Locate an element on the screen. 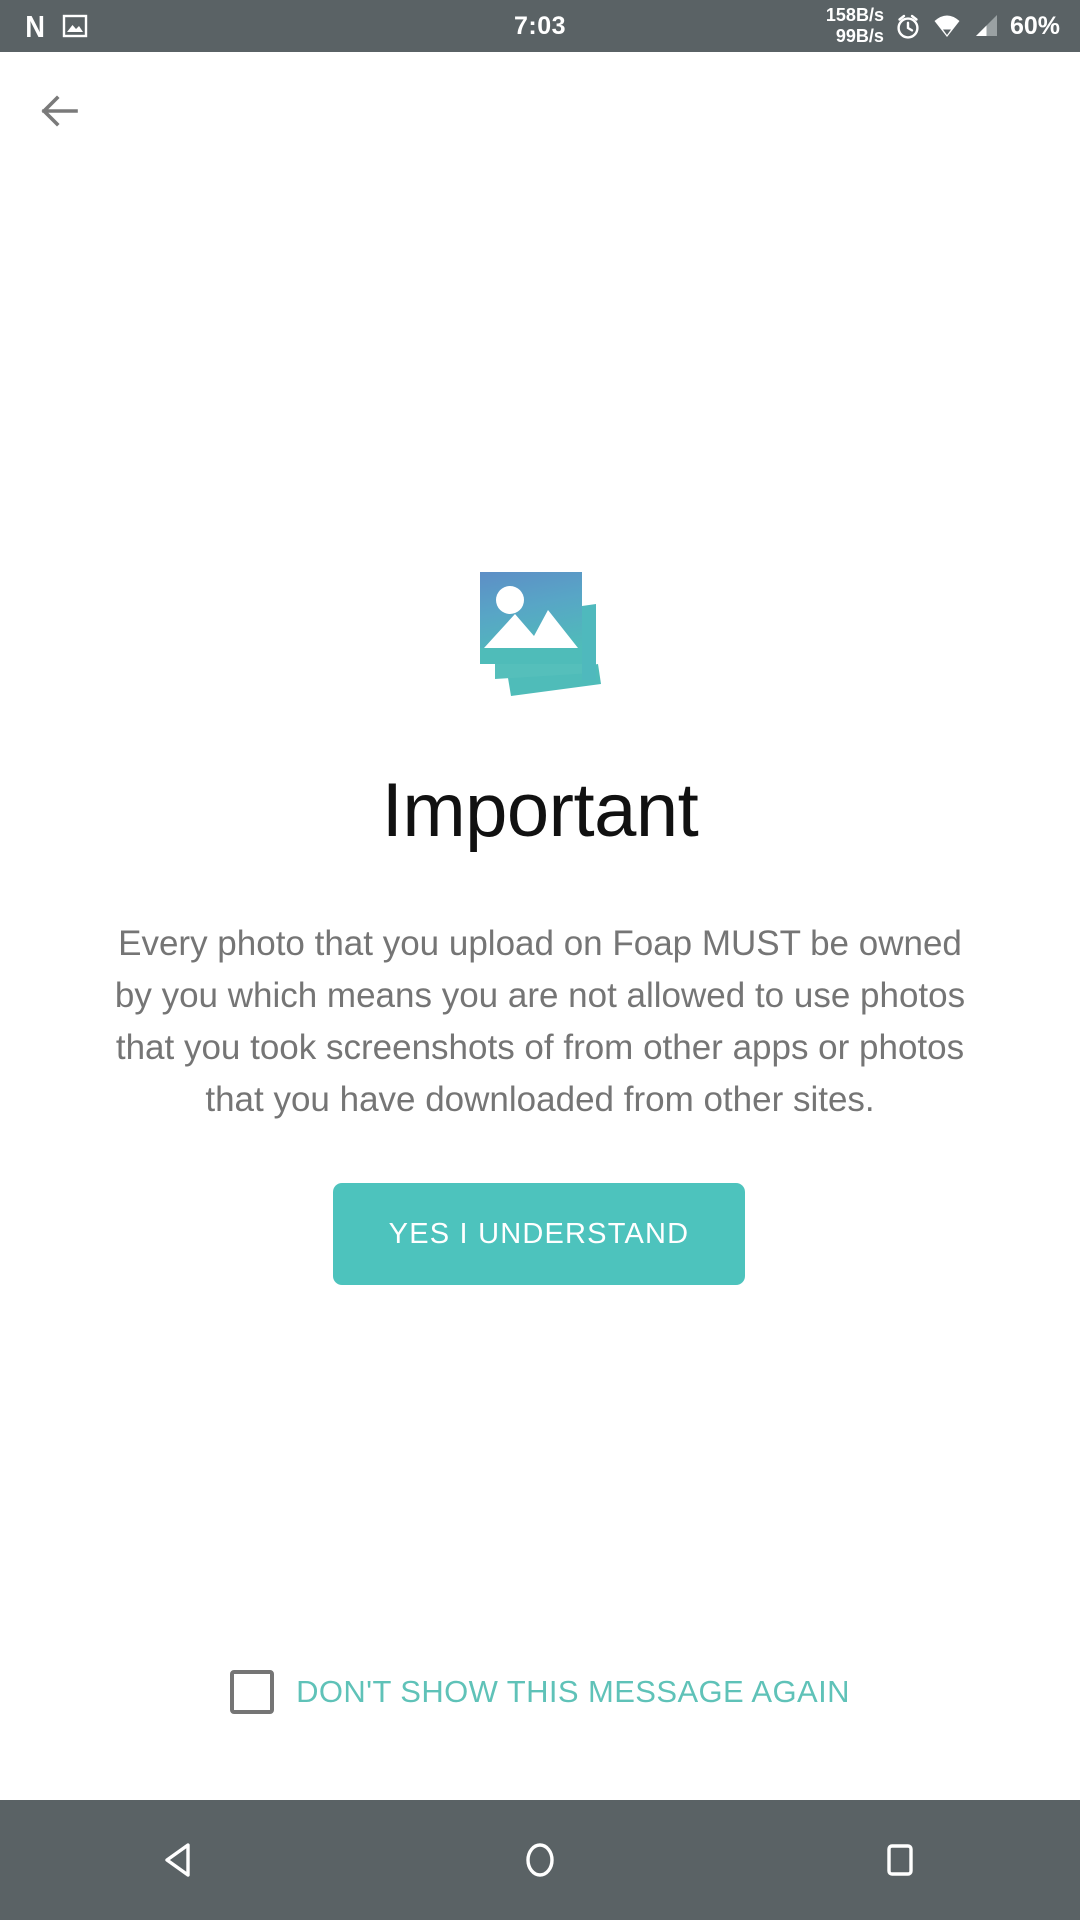 Image resolution: width=1080 pixels, height=1920 pixels. nav-recents-button is located at coordinates (900, 1860).